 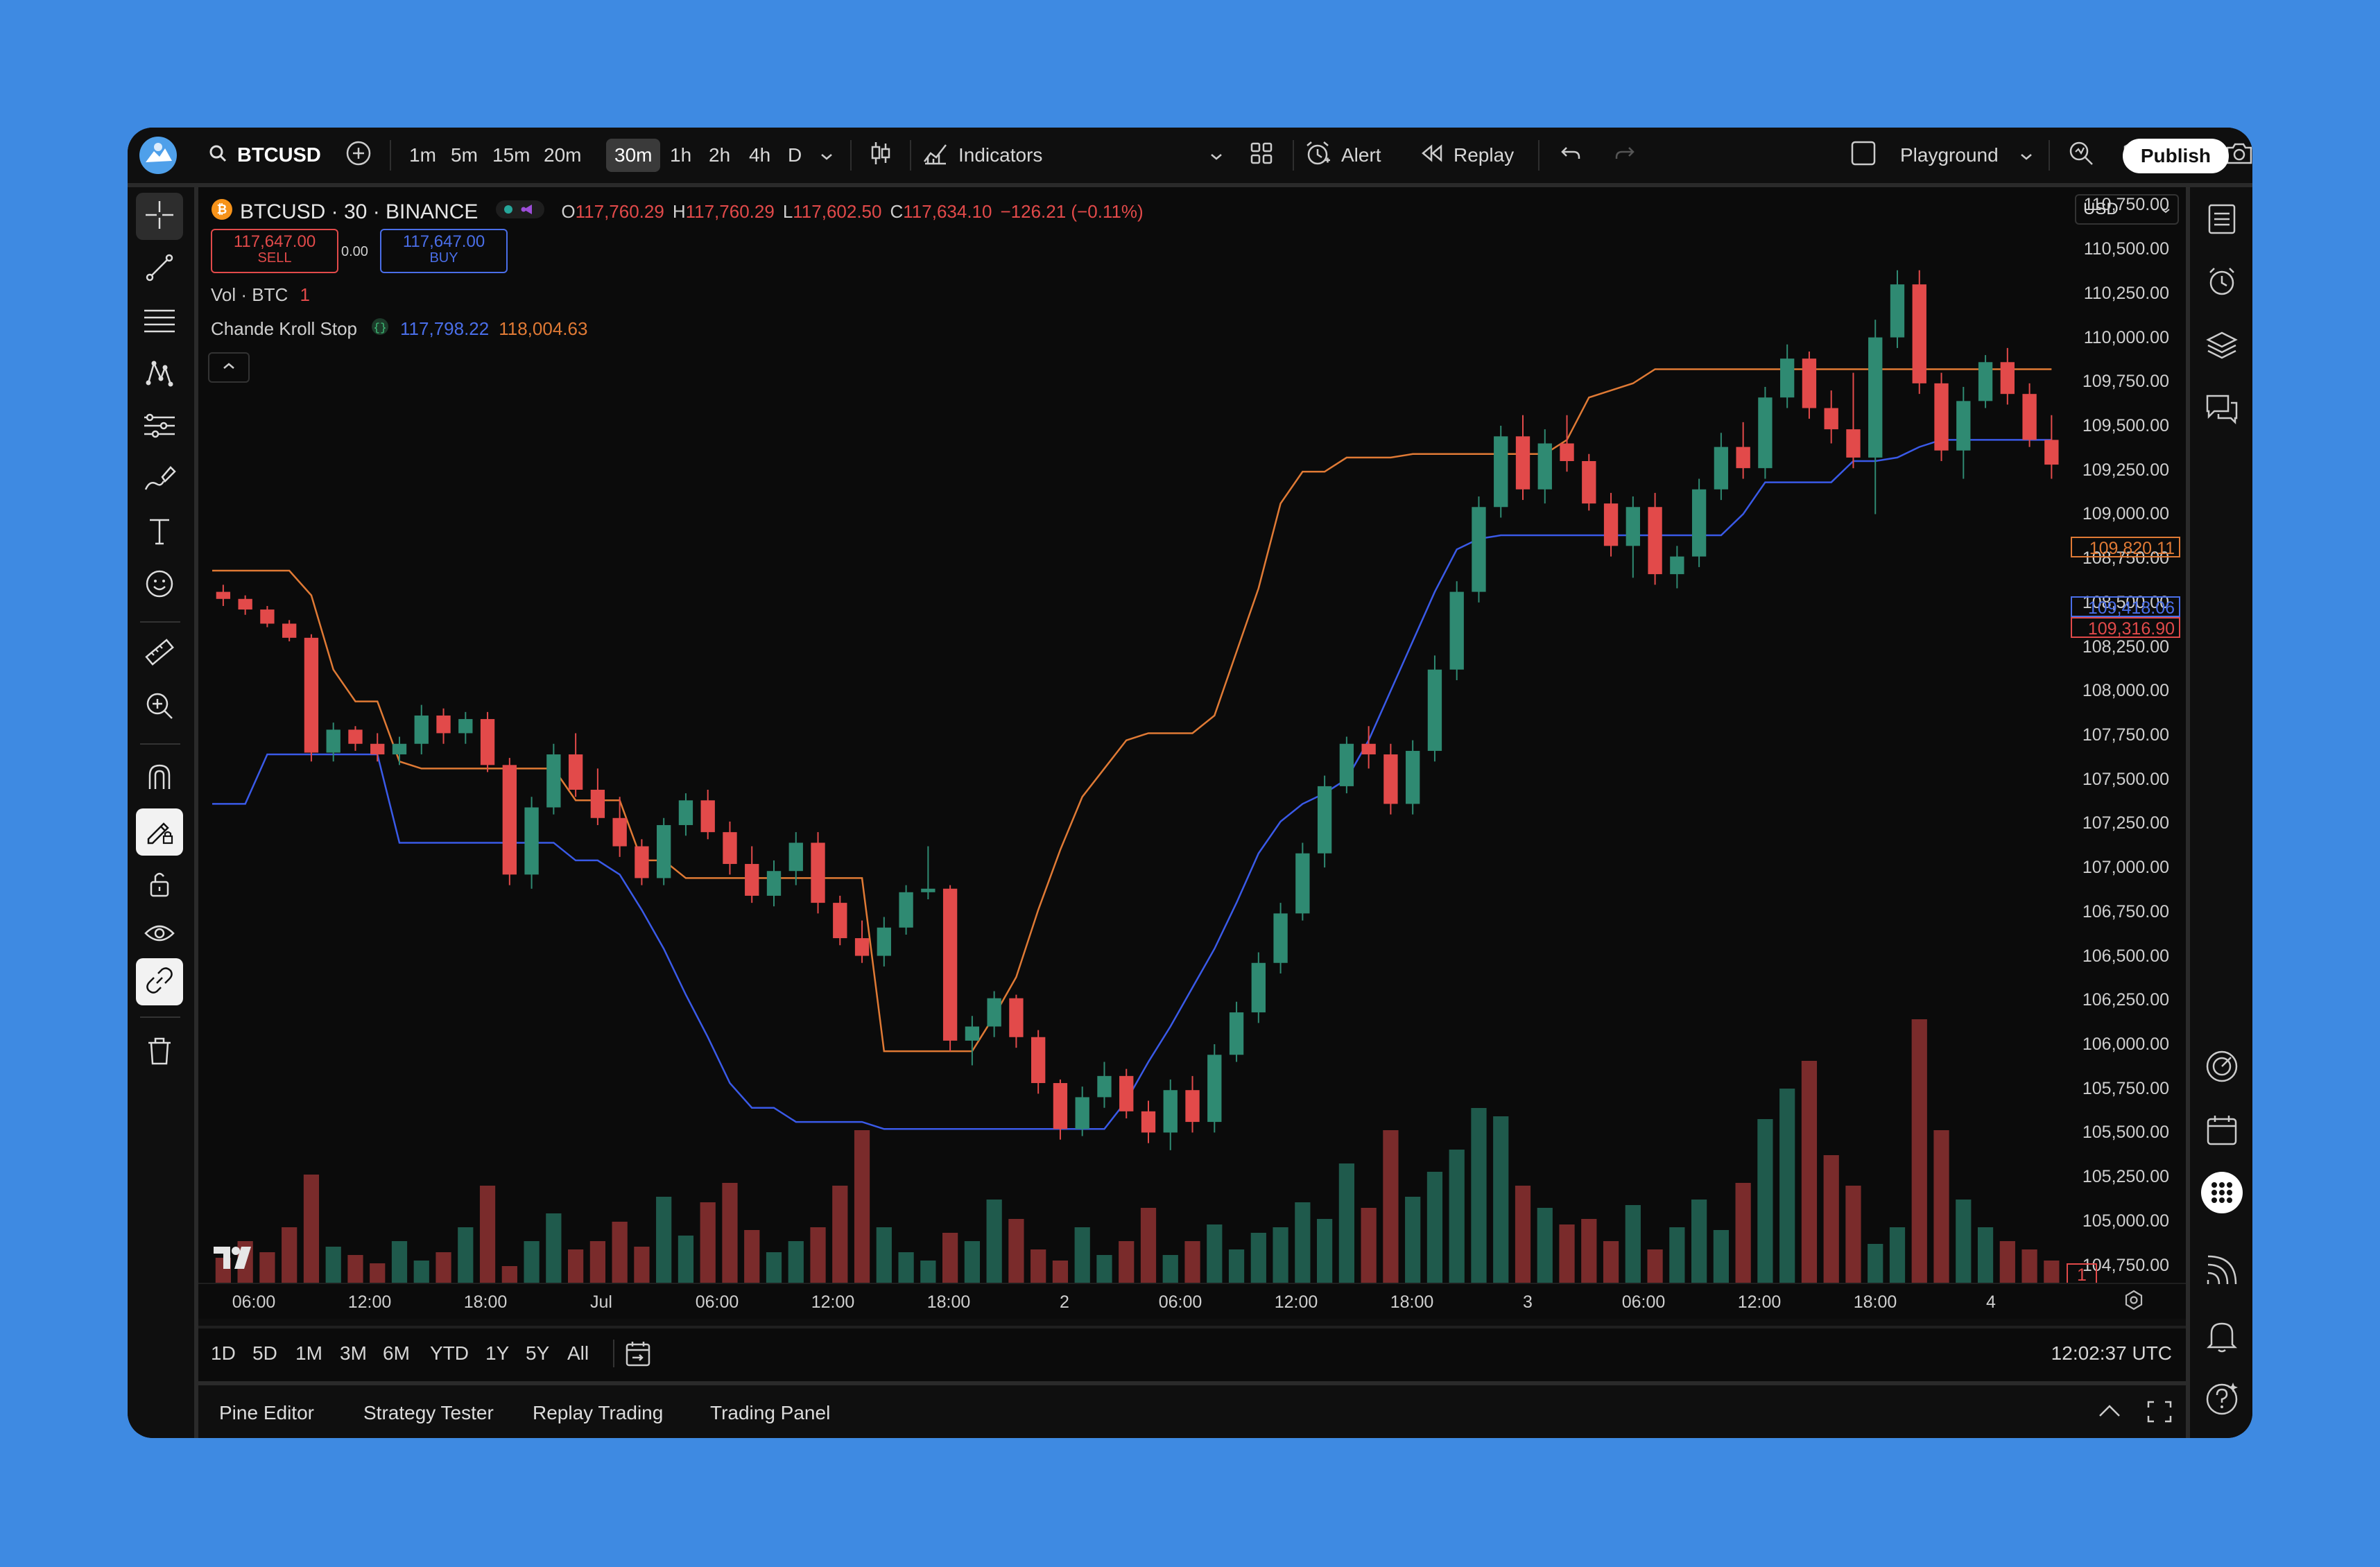 What do you see at coordinates (423, 155) in the screenshot?
I see `interval-1m: 1m` at bounding box center [423, 155].